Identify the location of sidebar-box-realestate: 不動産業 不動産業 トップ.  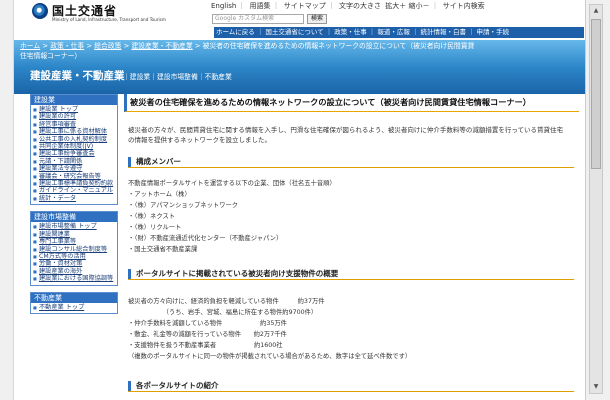
(74, 302).